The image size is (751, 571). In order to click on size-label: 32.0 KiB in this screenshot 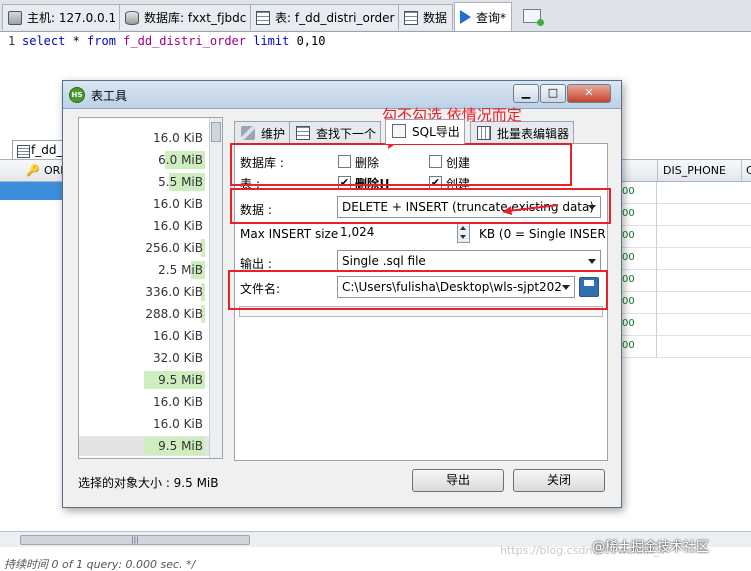, I will do `click(178, 358)`.